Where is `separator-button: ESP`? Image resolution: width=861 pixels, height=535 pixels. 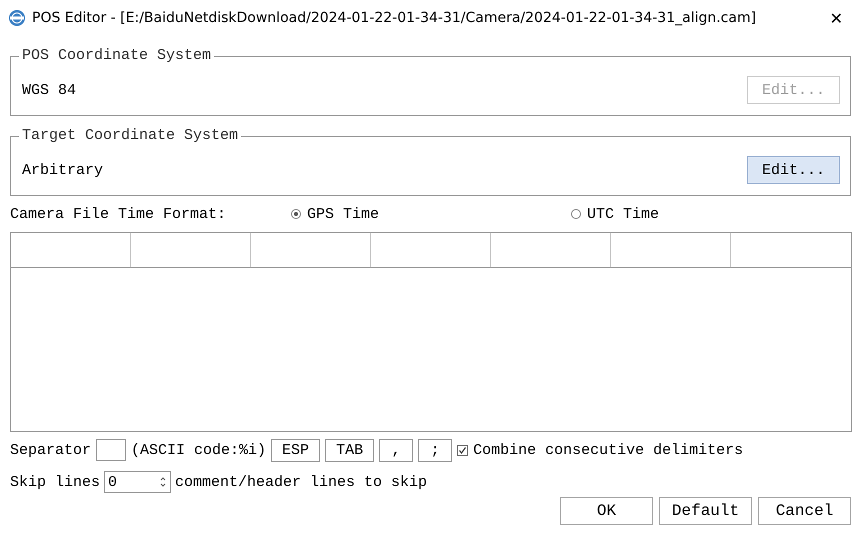
separator-button: ESP is located at coordinates (295, 450).